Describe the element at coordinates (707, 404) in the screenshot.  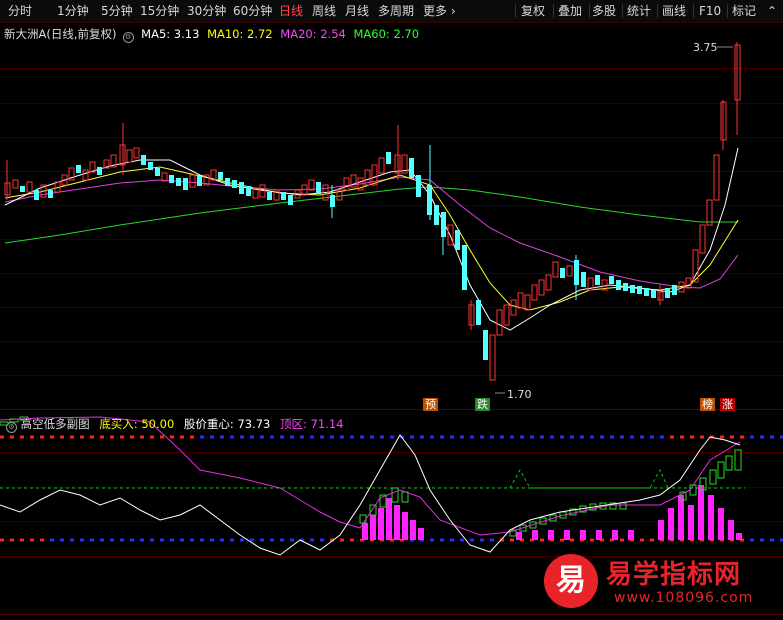
I see `tag-bang: 榜` at that location.